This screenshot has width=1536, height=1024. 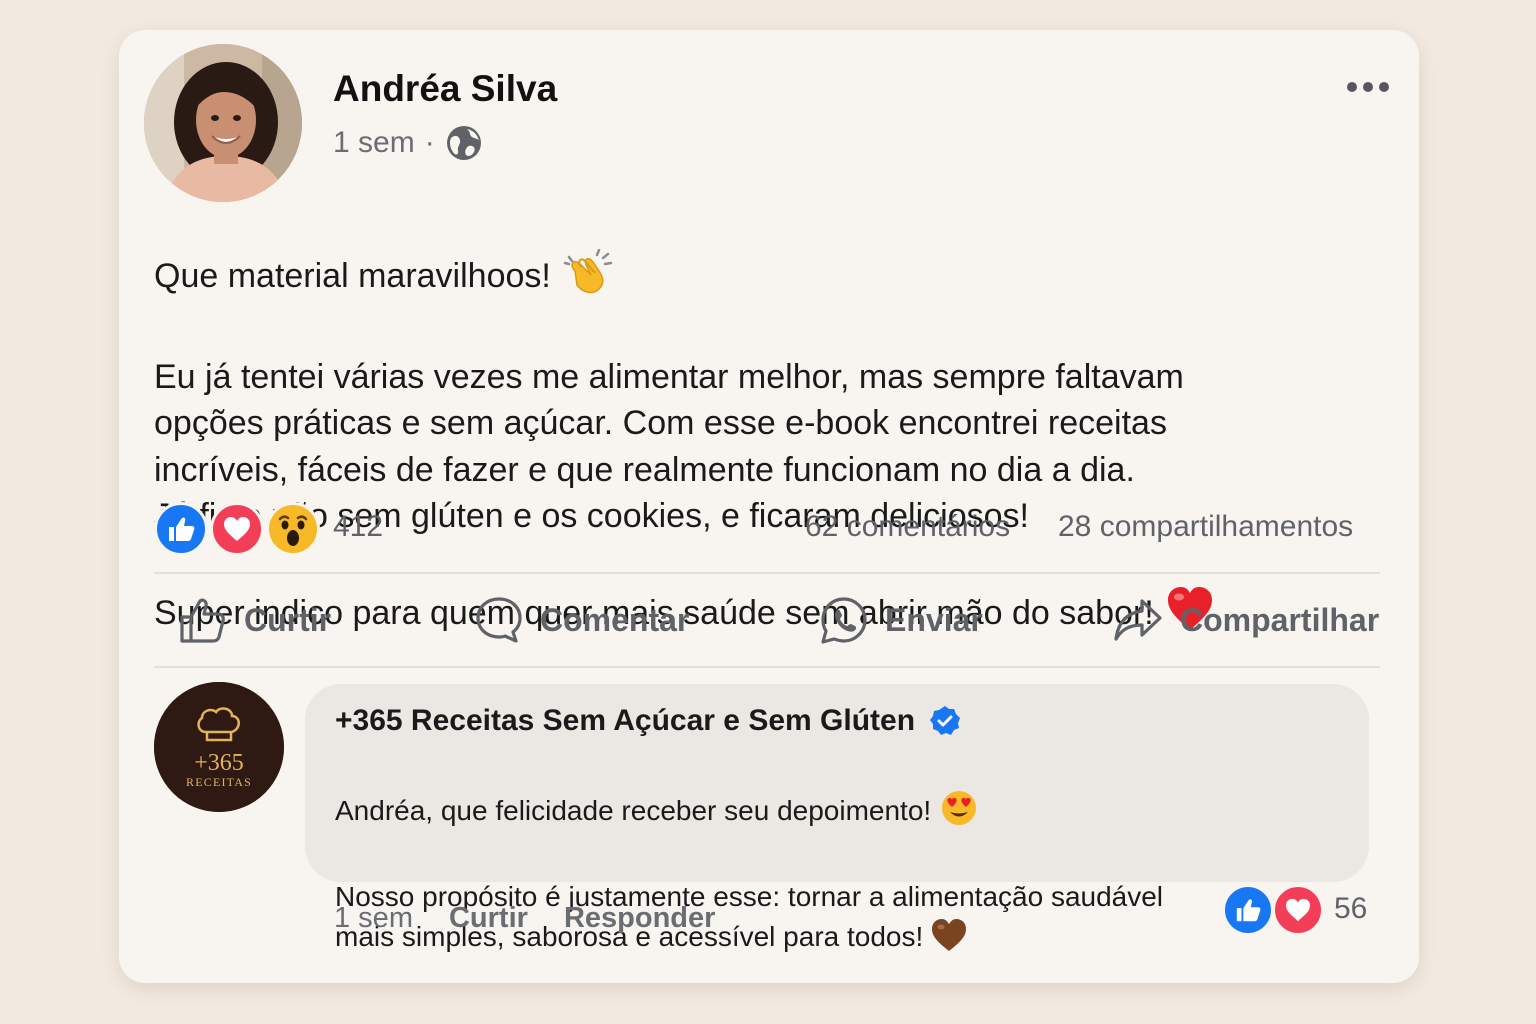 I want to click on comment-like-button: Curtir, so click(x=488, y=918).